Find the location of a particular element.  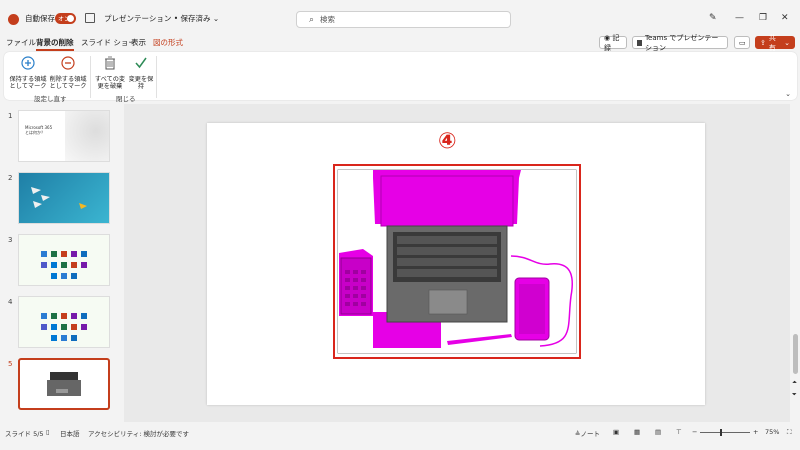

teams-present-button: Teams でプレゼンテーション is located at coordinates (680, 43).